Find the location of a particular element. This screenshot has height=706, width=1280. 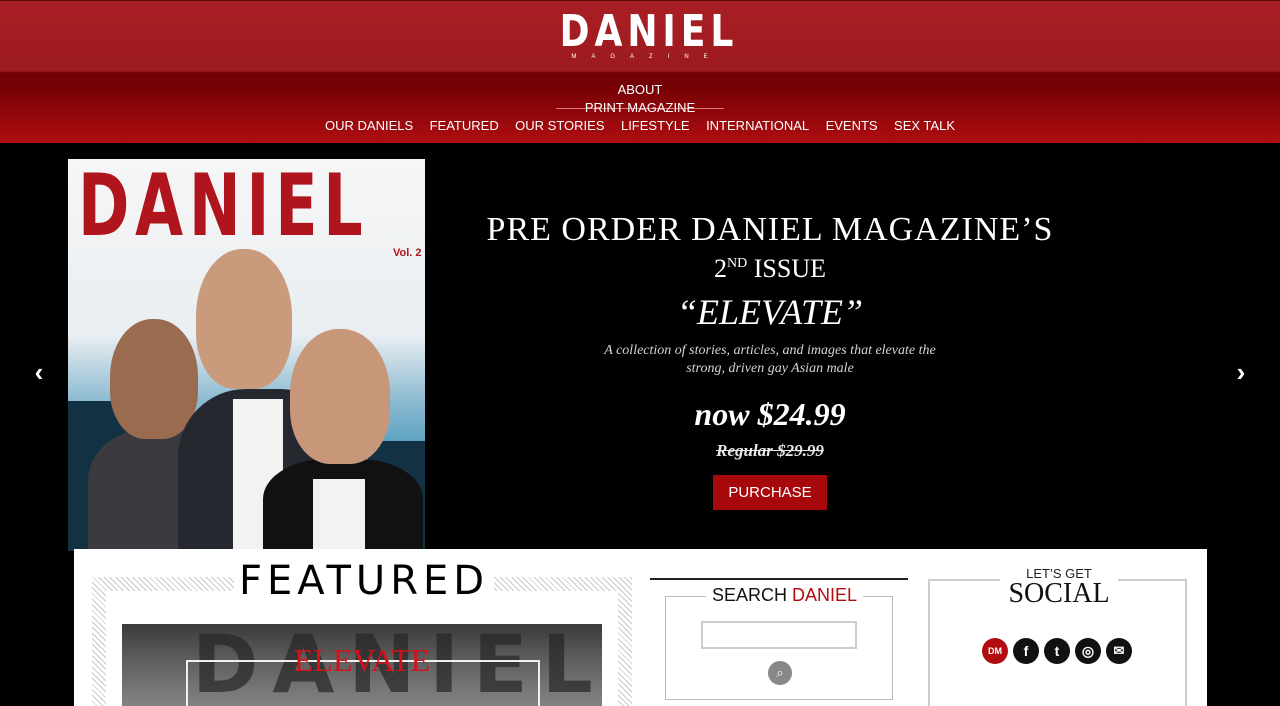

purchase-button: PURCHASE is located at coordinates (770, 492).